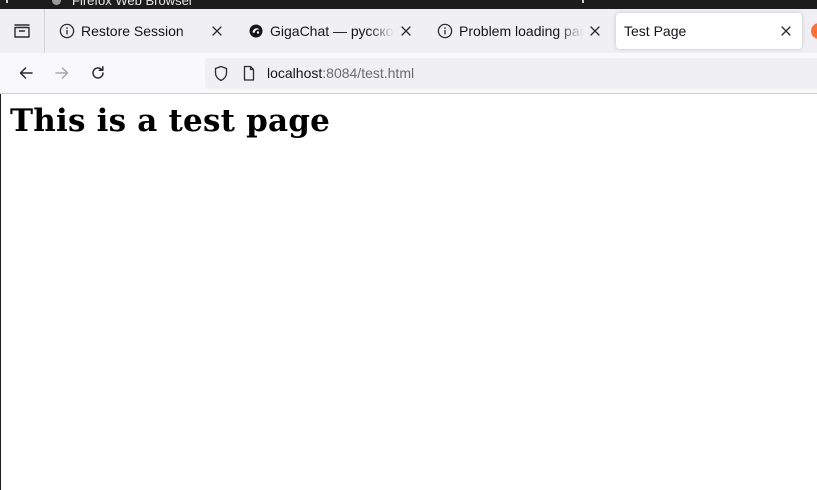 This screenshot has height=490, width=817. Describe the element at coordinates (368, 73) in the screenshot. I see `url-path: :8084/test.html` at that location.